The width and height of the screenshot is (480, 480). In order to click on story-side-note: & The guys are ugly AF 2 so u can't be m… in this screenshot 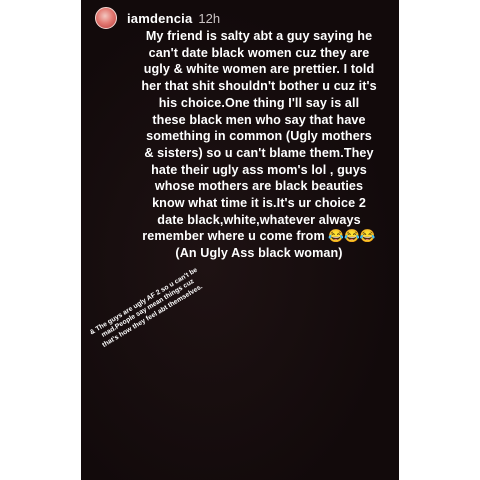, I will do `click(146, 307)`.